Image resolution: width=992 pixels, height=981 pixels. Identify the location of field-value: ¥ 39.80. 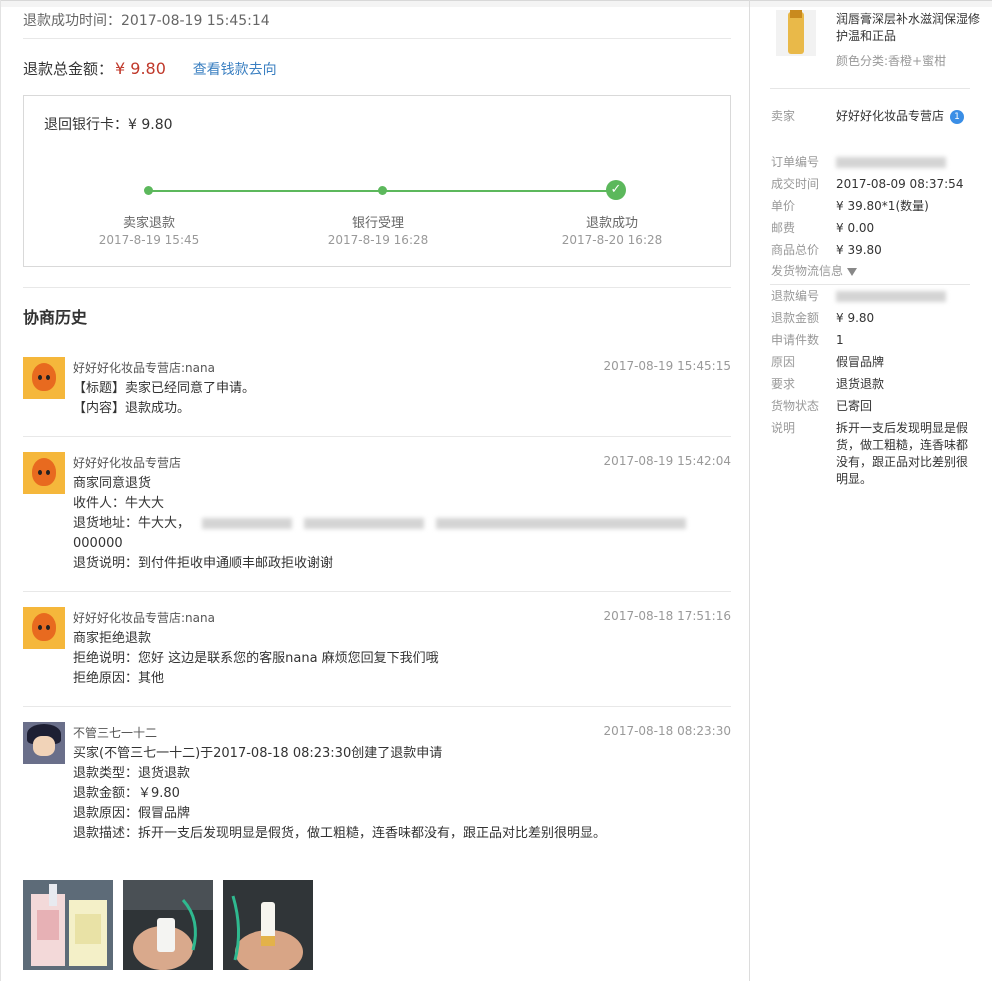
(859, 250).